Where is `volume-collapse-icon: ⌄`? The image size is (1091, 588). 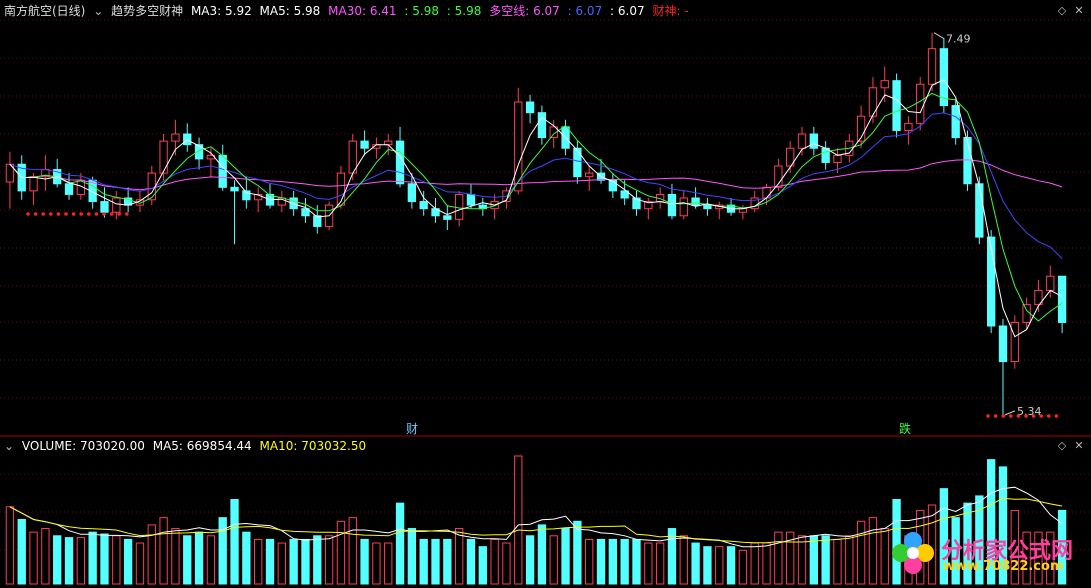
volume-collapse-icon: ⌄ is located at coordinates (9, 446).